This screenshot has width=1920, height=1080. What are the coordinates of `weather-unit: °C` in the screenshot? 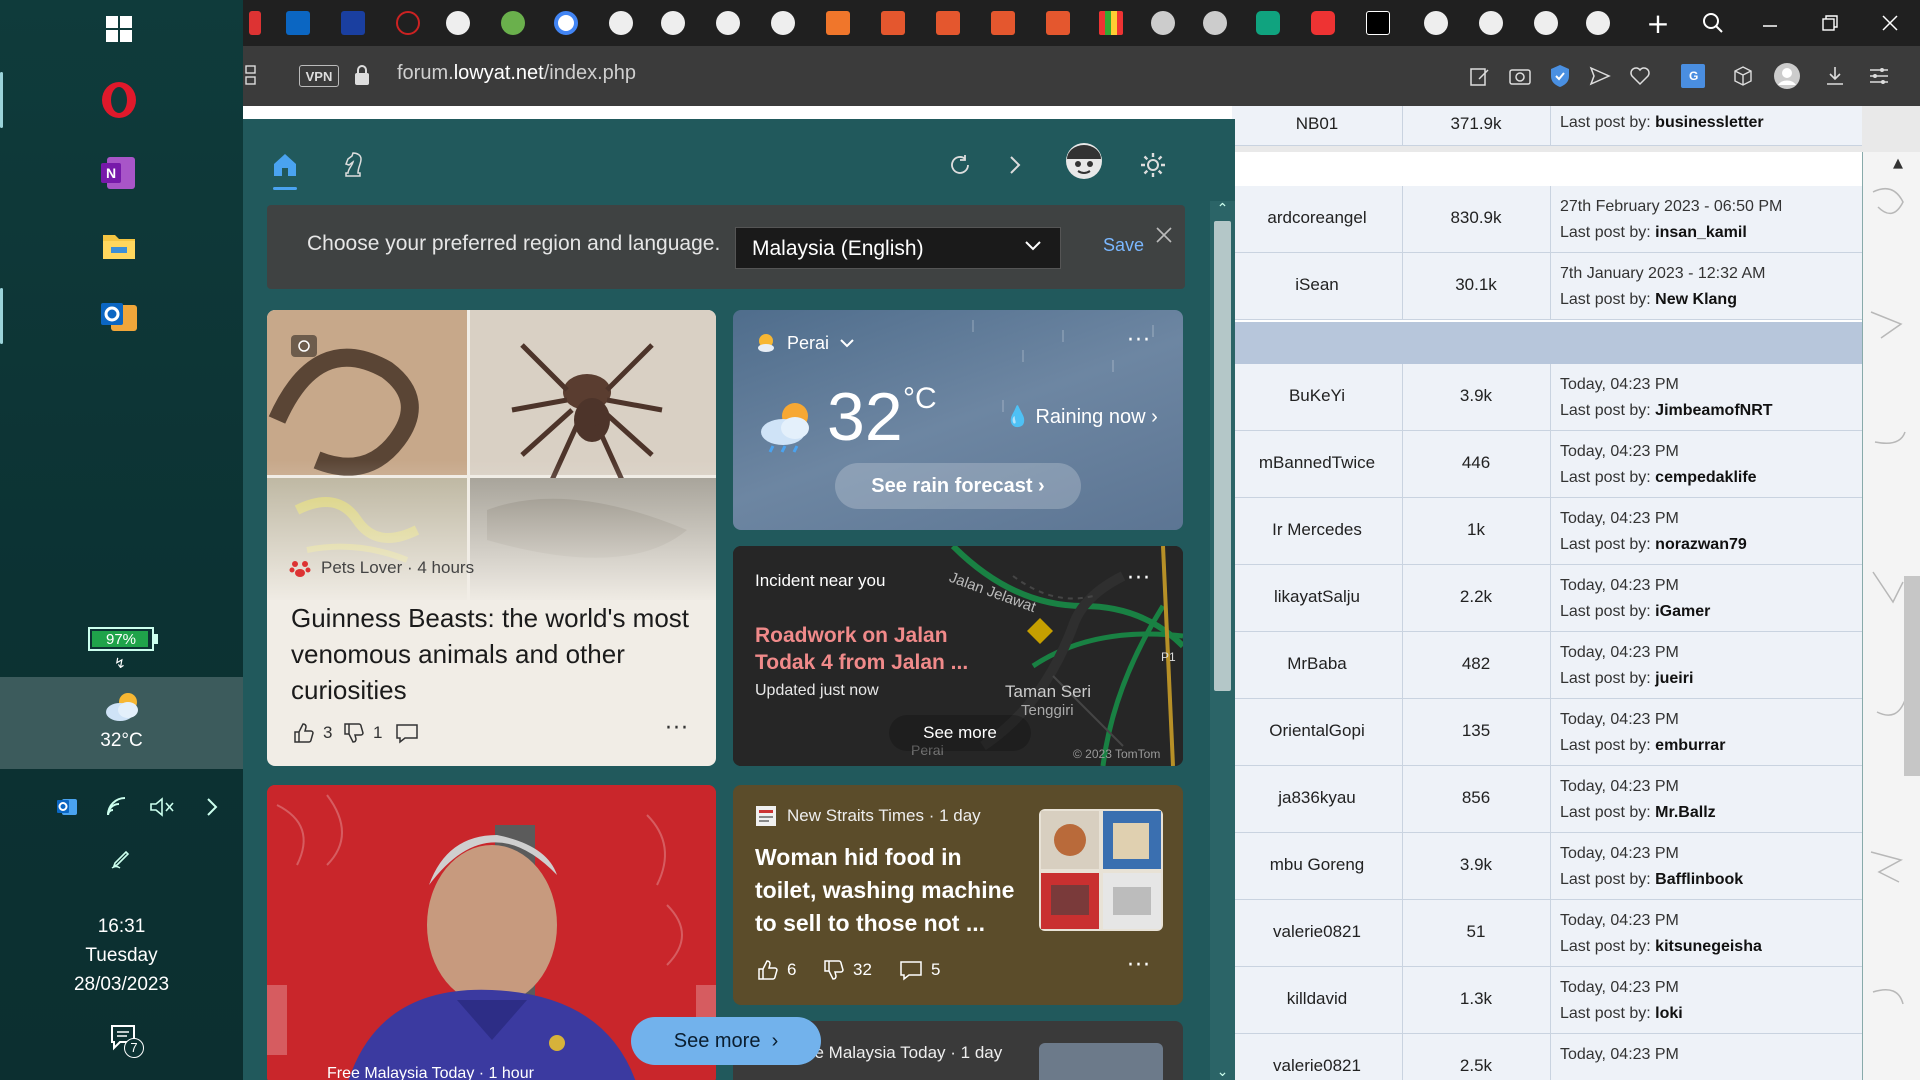 It's located at (920, 399).